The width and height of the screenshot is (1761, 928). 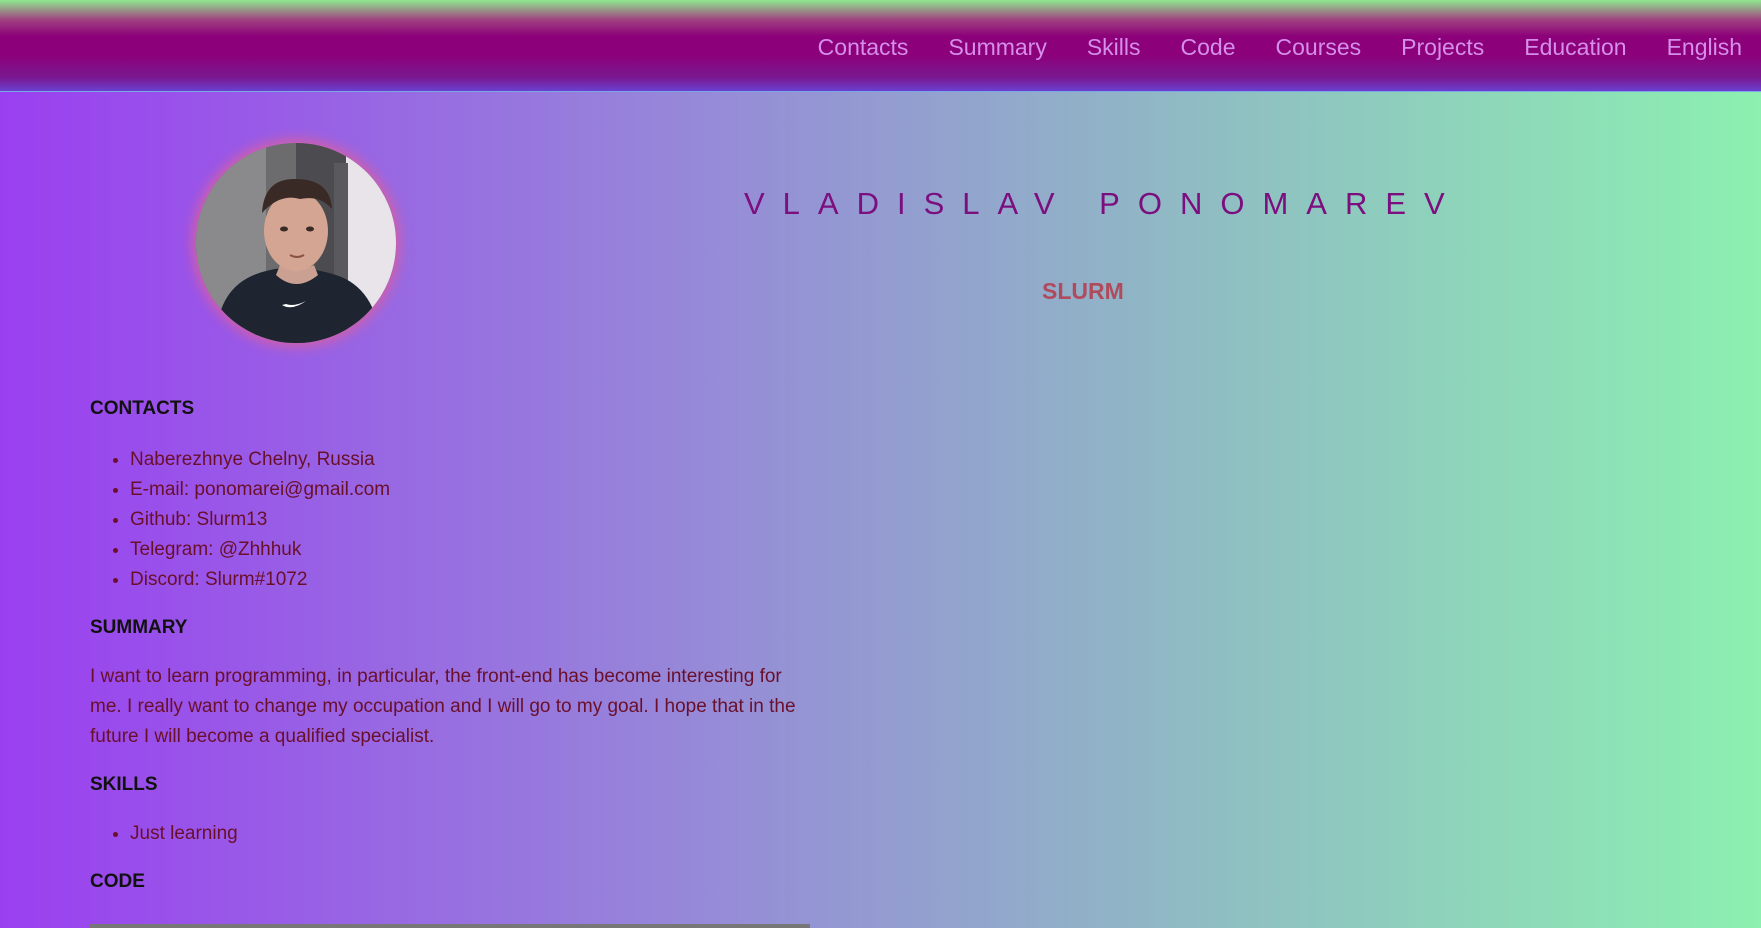 I want to click on avatar, so click(x=296, y=243).